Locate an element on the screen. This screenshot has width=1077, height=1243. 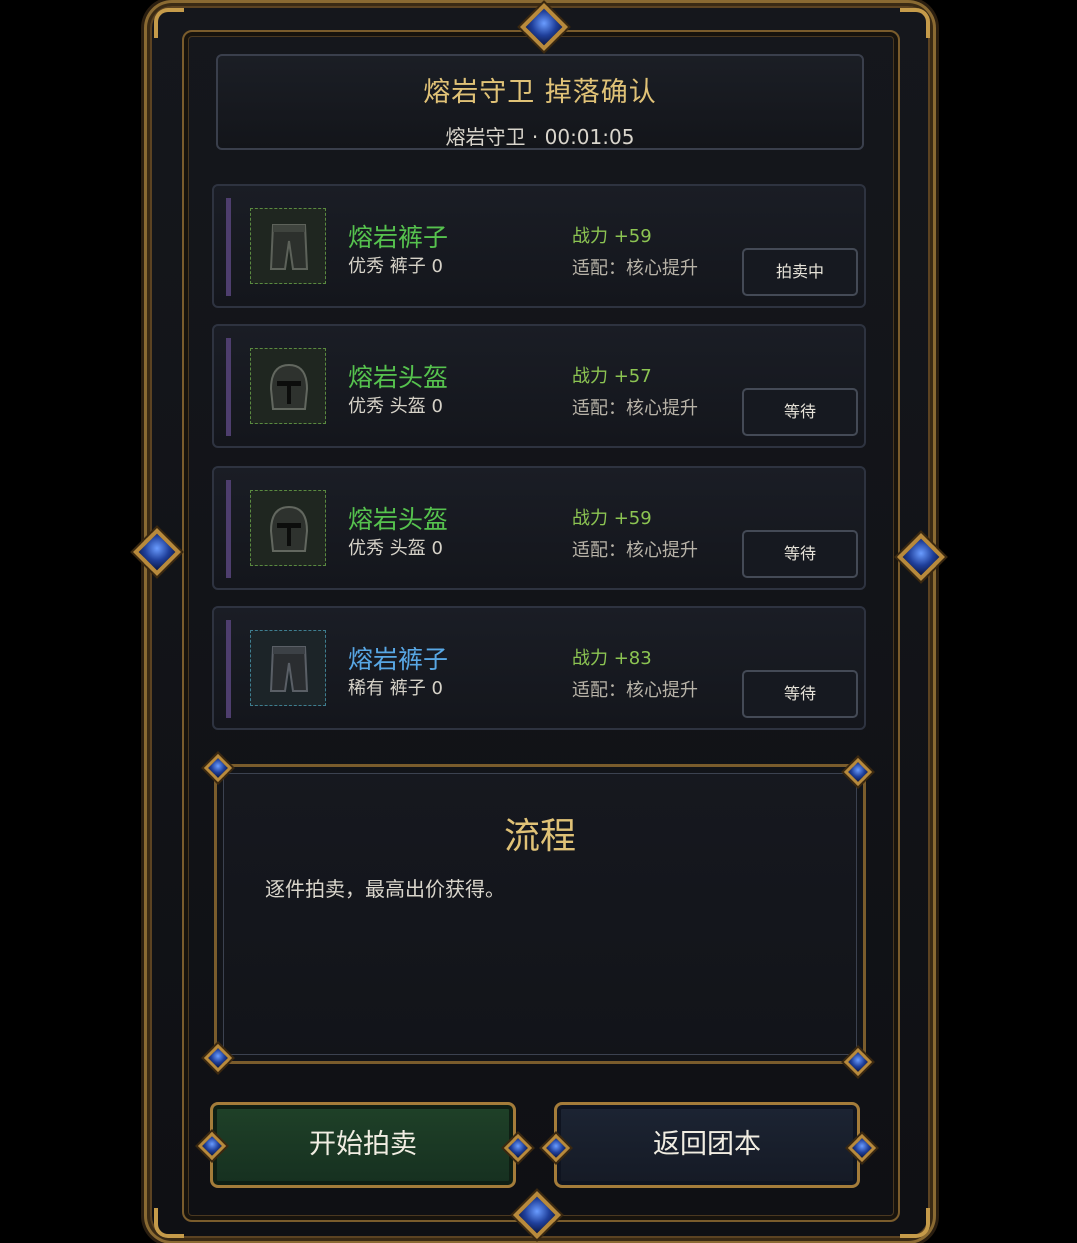
return-raid-button: 返回团本 is located at coordinates (707, 1145).